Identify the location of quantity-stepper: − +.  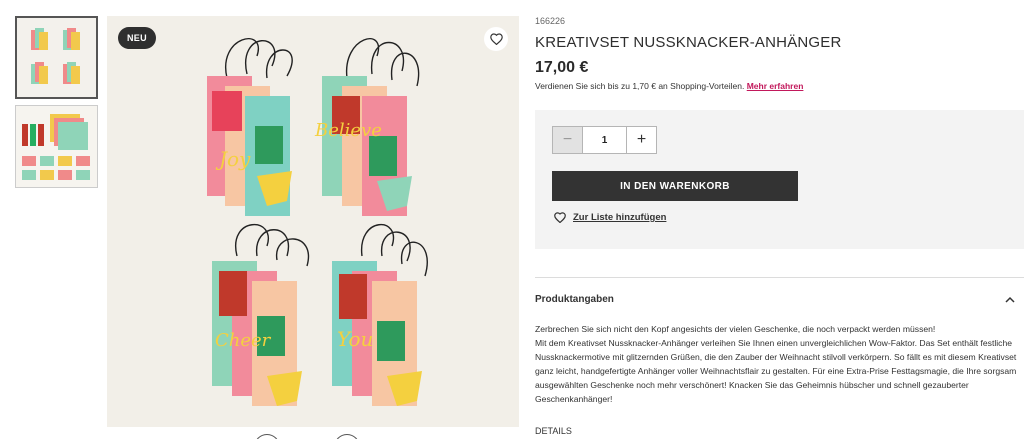
(604, 140).